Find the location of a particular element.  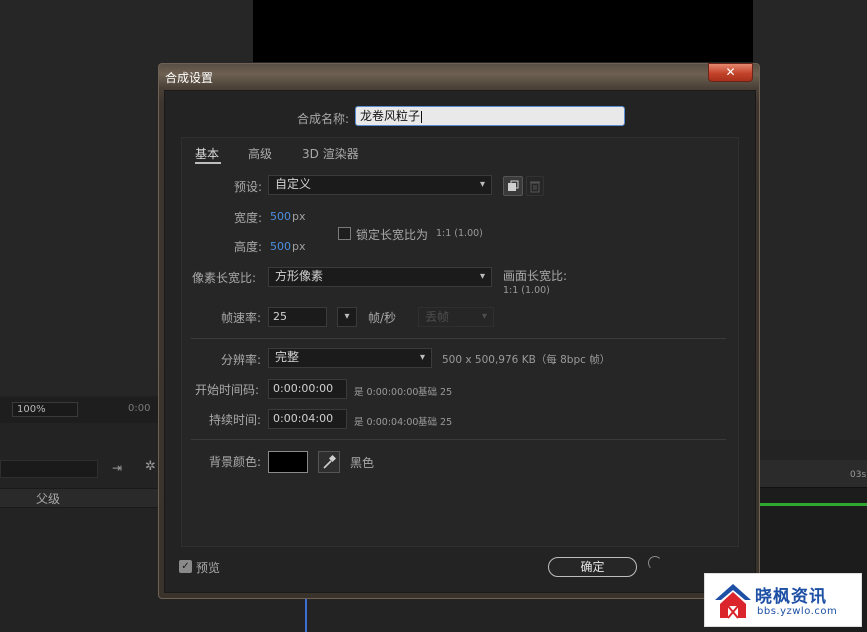

start-timecode-base: 基础 25 is located at coordinates (435, 392).